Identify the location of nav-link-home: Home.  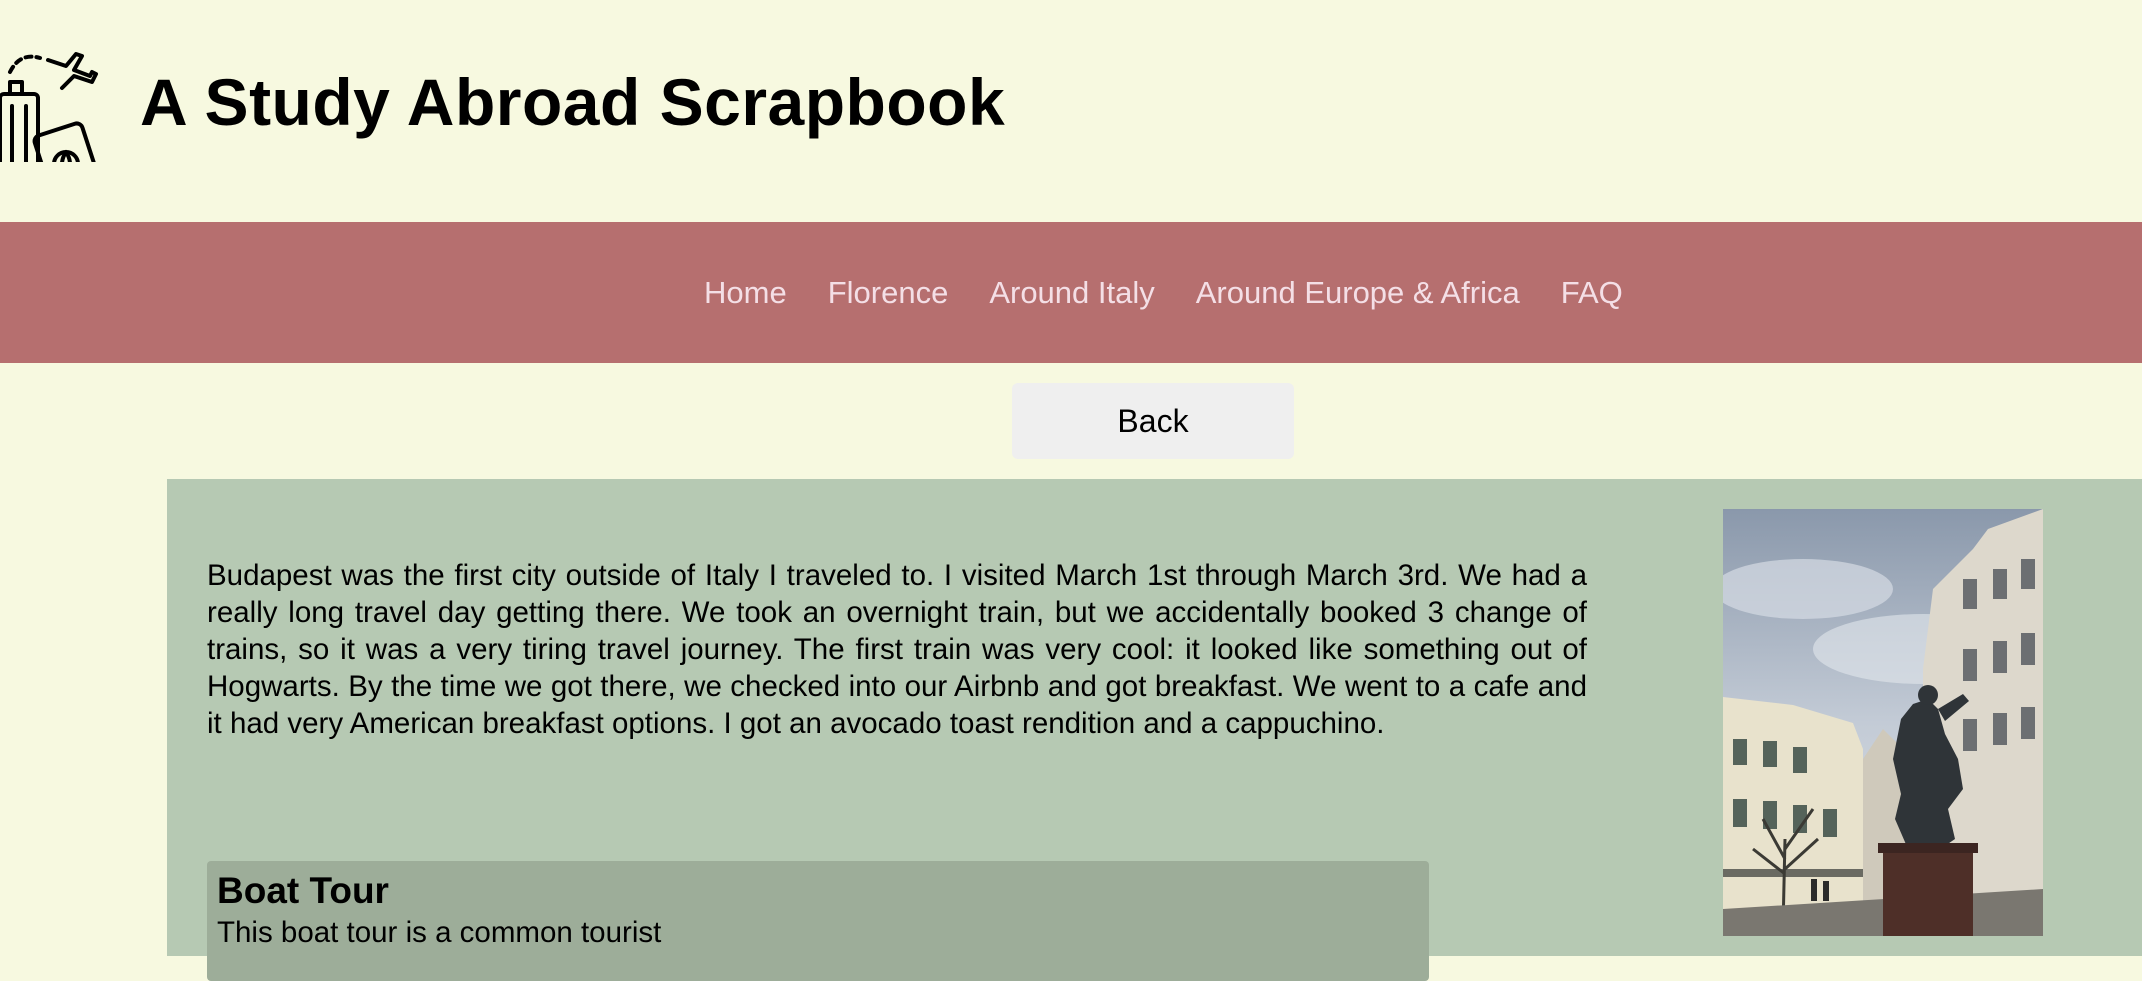
(745, 293).